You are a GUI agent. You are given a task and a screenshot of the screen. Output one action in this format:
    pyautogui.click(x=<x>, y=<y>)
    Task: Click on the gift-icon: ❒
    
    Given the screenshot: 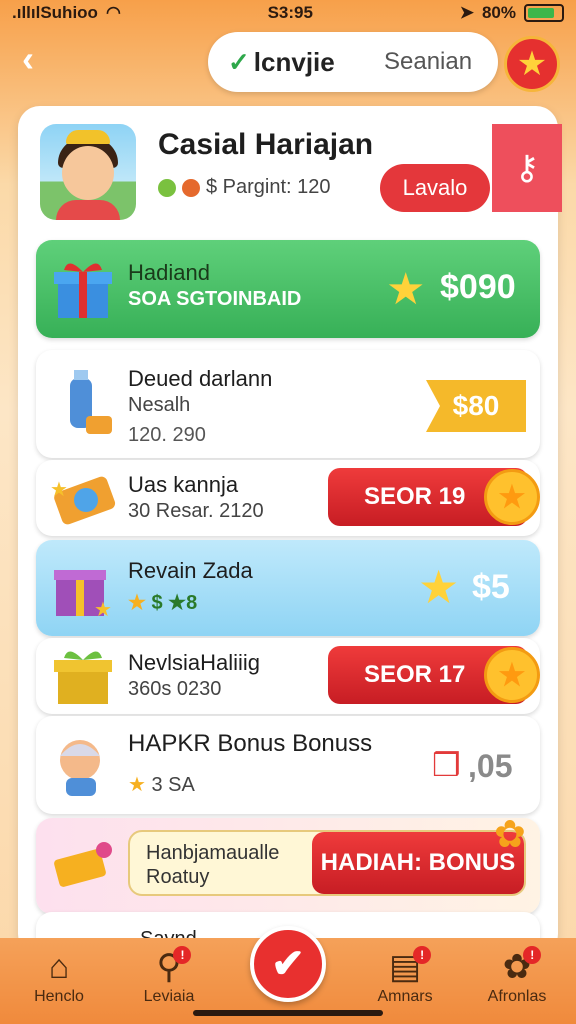 What is the action you would take?
    pyautogui.click(x=446, y=765)
    